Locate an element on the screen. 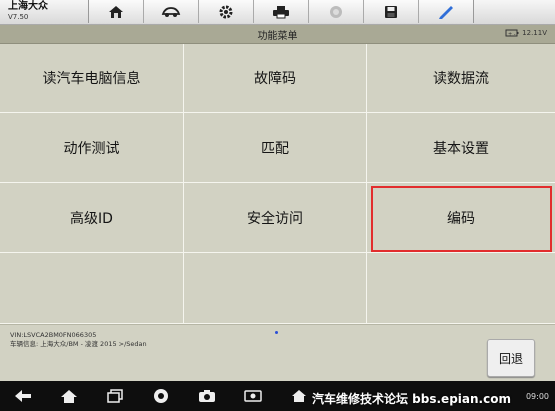  brand-name: 上海大众 is located at coordinates (28, 6).